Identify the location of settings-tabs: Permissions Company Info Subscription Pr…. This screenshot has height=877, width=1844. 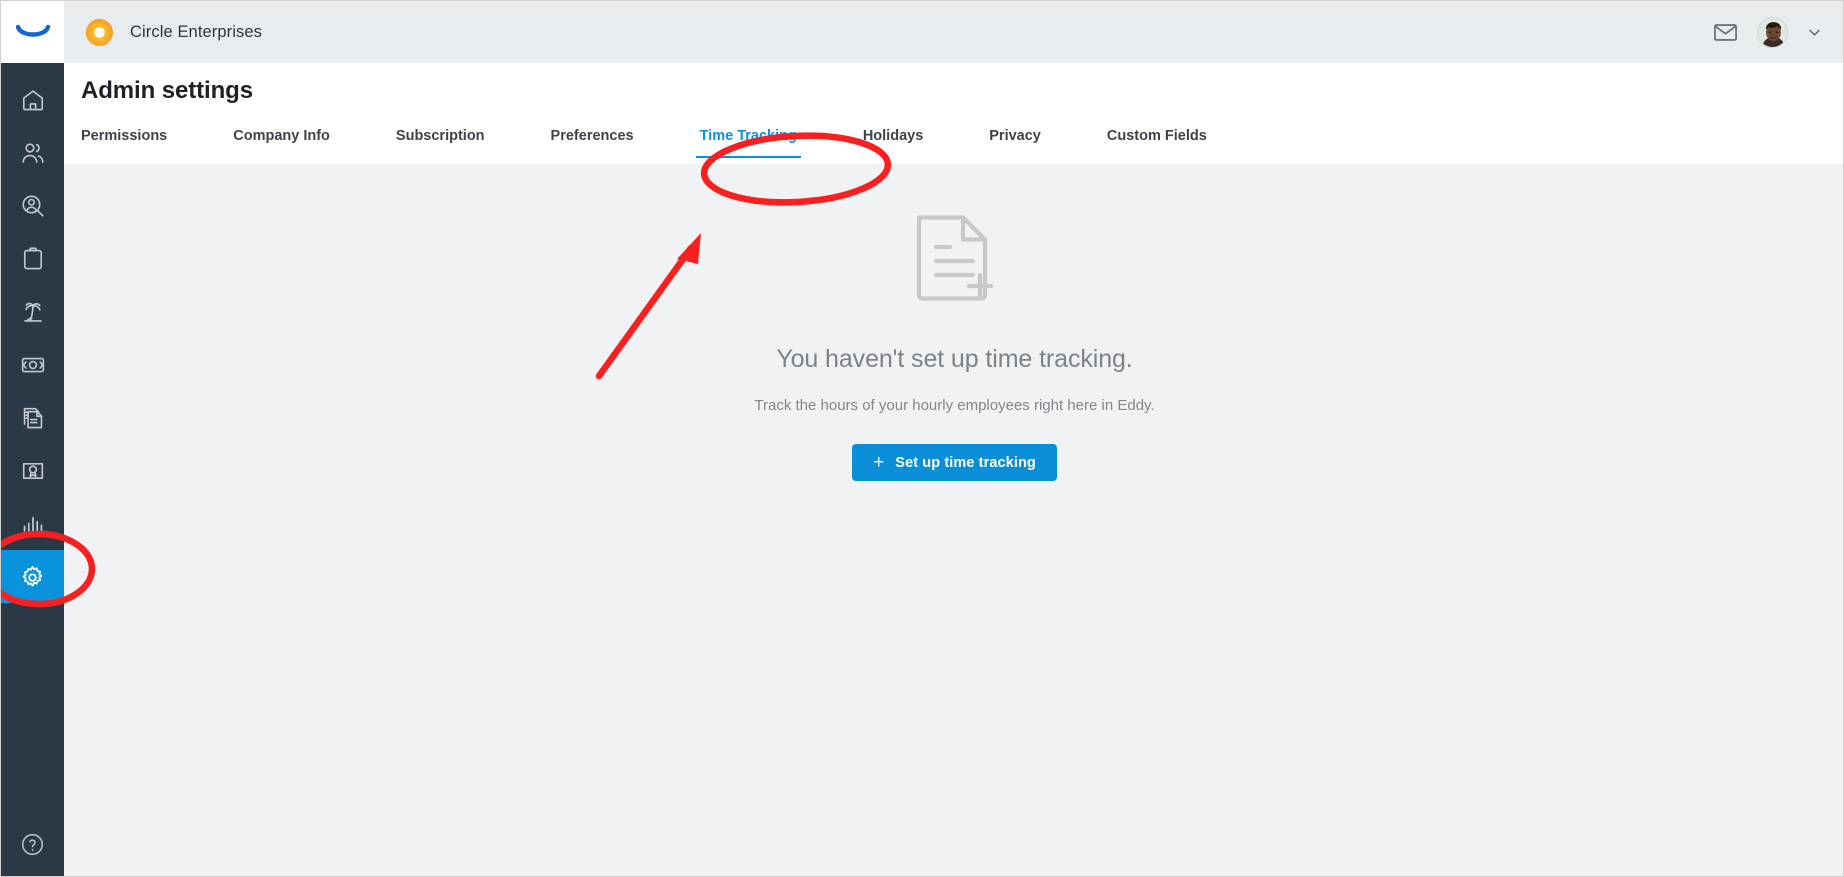
(644, 140).